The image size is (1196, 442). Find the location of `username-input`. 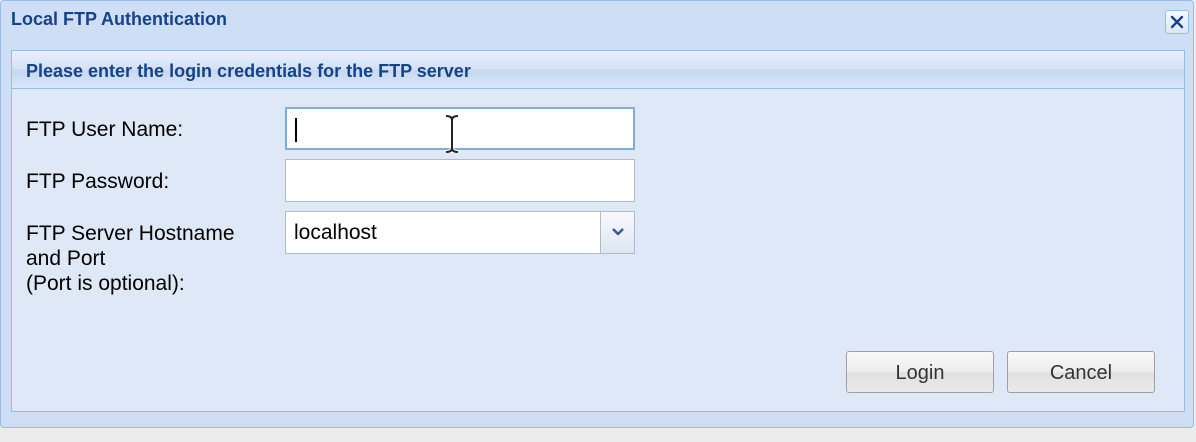

username-input is located at coordinates (460, 130).